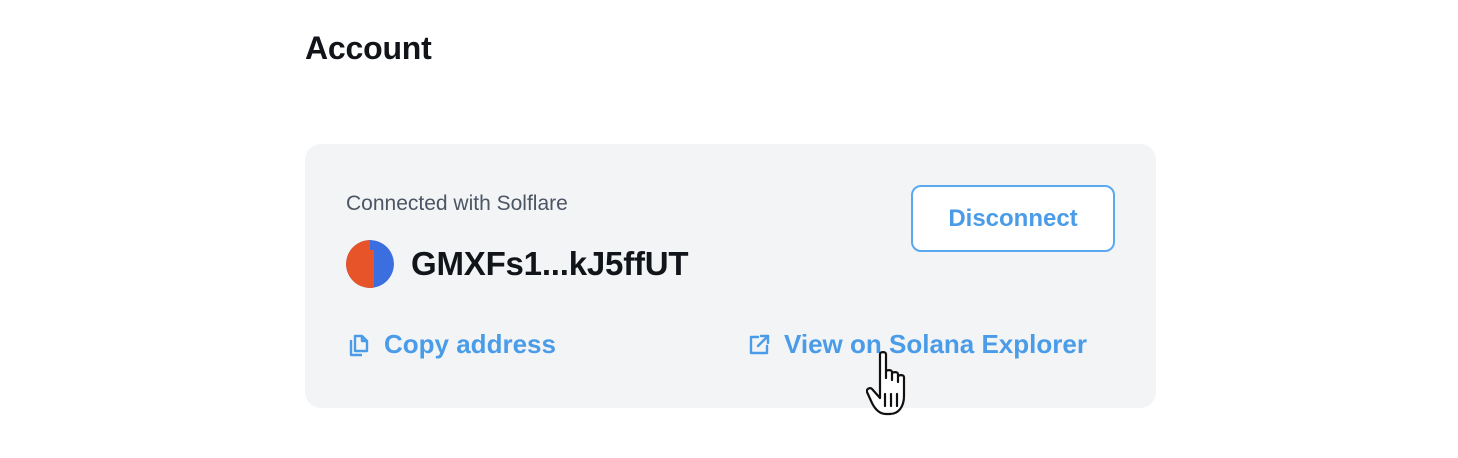 The height and width of the screenshot is (458, 1458). What do you see at coordinates (457, 203) in the screenshot?
I see `connected-wallet-label: Connected with Solflare` at bounding box center [457, 203].